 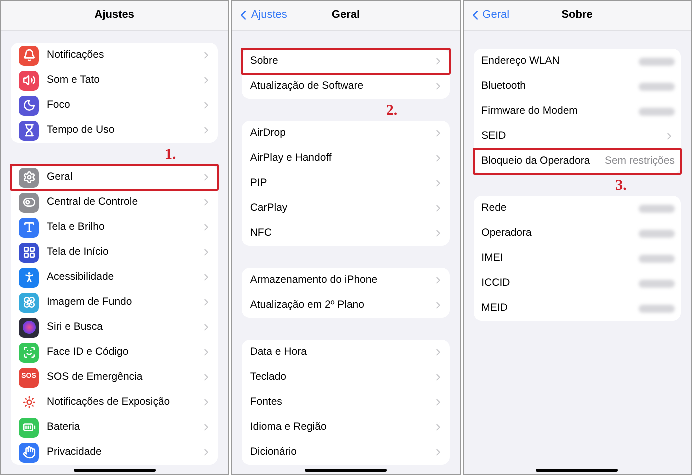 I want to click on annotation-number: 3., so click(x=621, y=186).